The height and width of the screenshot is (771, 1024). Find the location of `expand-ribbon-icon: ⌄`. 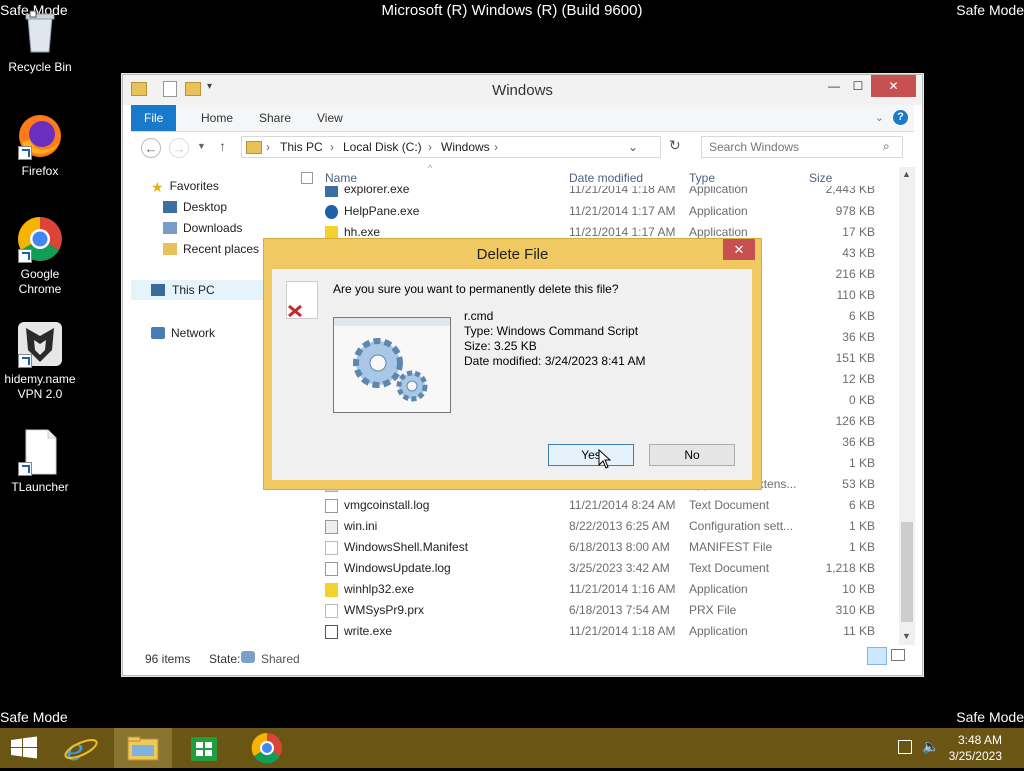

expand-ribbon-icon: ⌄ is located at coordinates (879, 117).